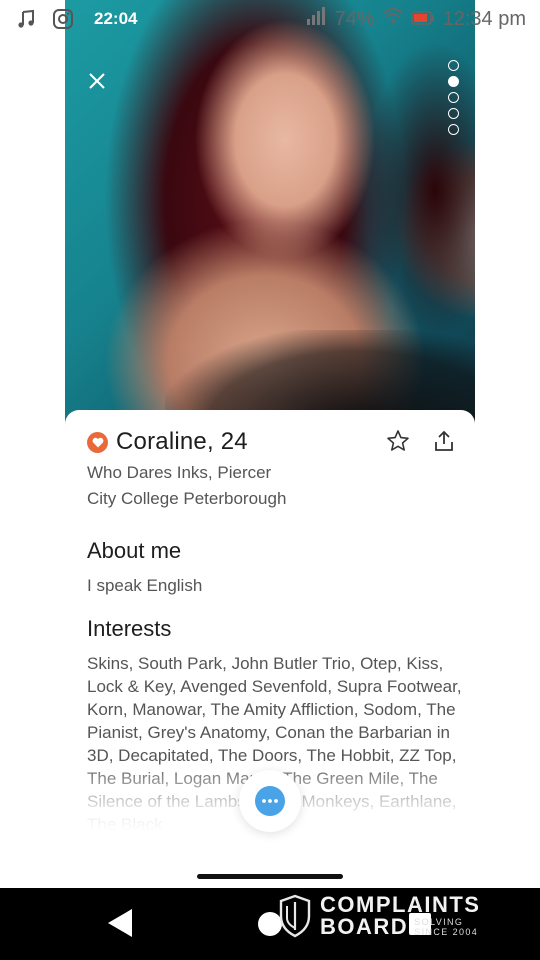 This screenshot has width=540, height=960. I want to click on watermark-tag1: SOLVING, so click(439, 922).